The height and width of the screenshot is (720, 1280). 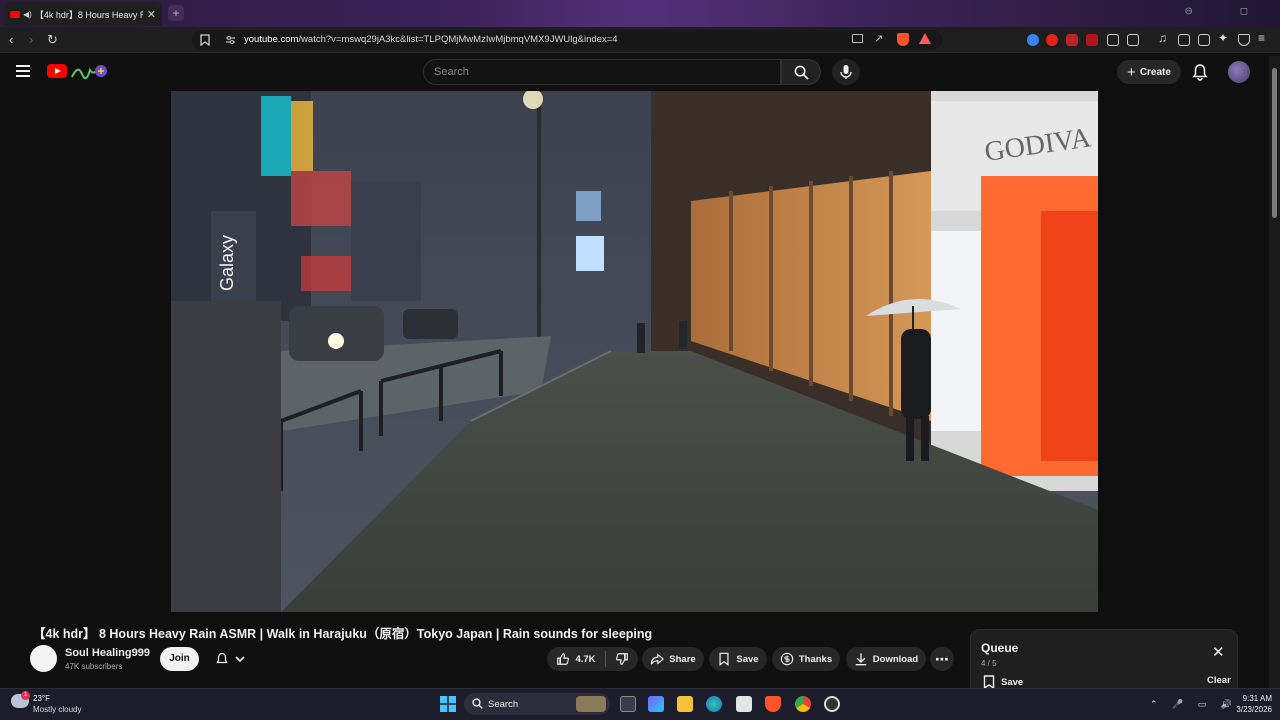 I want to click on forward-icon: ›, so click(x=31, y=39).